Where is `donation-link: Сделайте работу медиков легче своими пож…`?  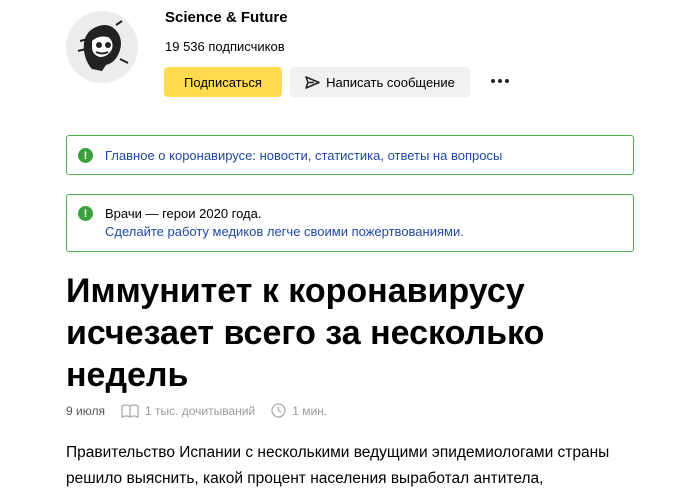 donation-link: Сделайте работу медиков легче своими пож… is located at coordinates (284, 232).